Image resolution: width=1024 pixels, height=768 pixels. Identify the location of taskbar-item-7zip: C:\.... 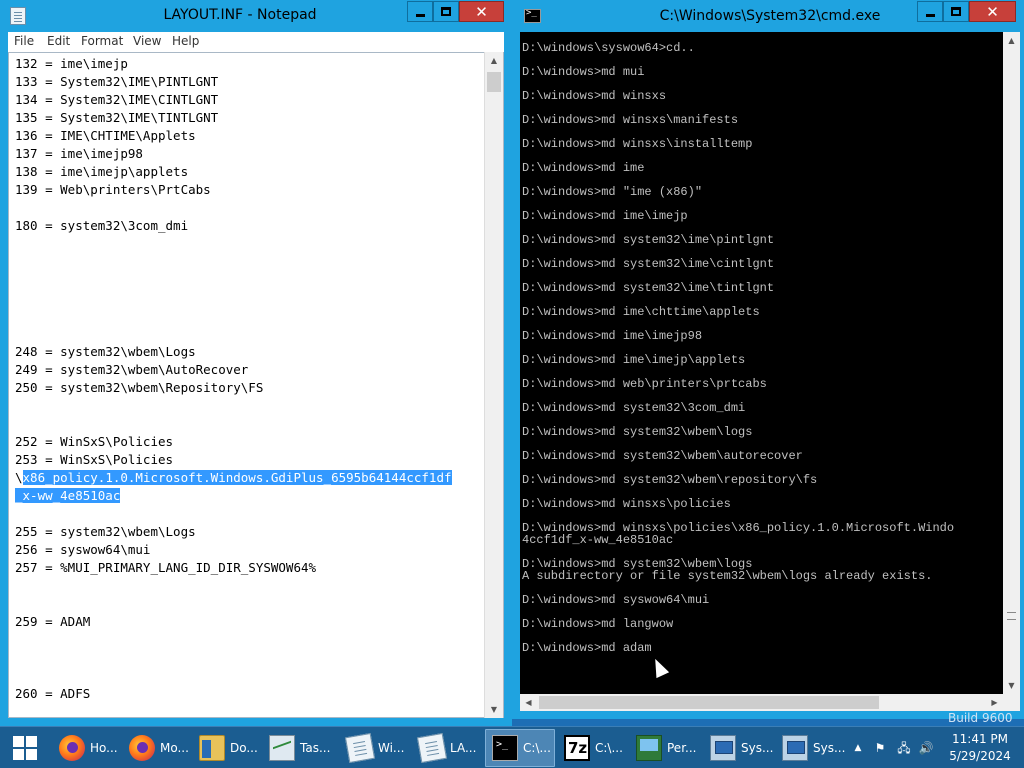
(593, 748).